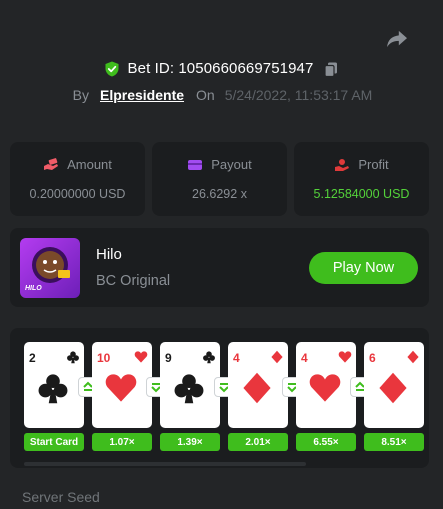 This screenshot has height=509, width=443. What do you see at coordinates (205, 95) in the screenshot?
I see `on-label: On` at bounding box center [205, 95].